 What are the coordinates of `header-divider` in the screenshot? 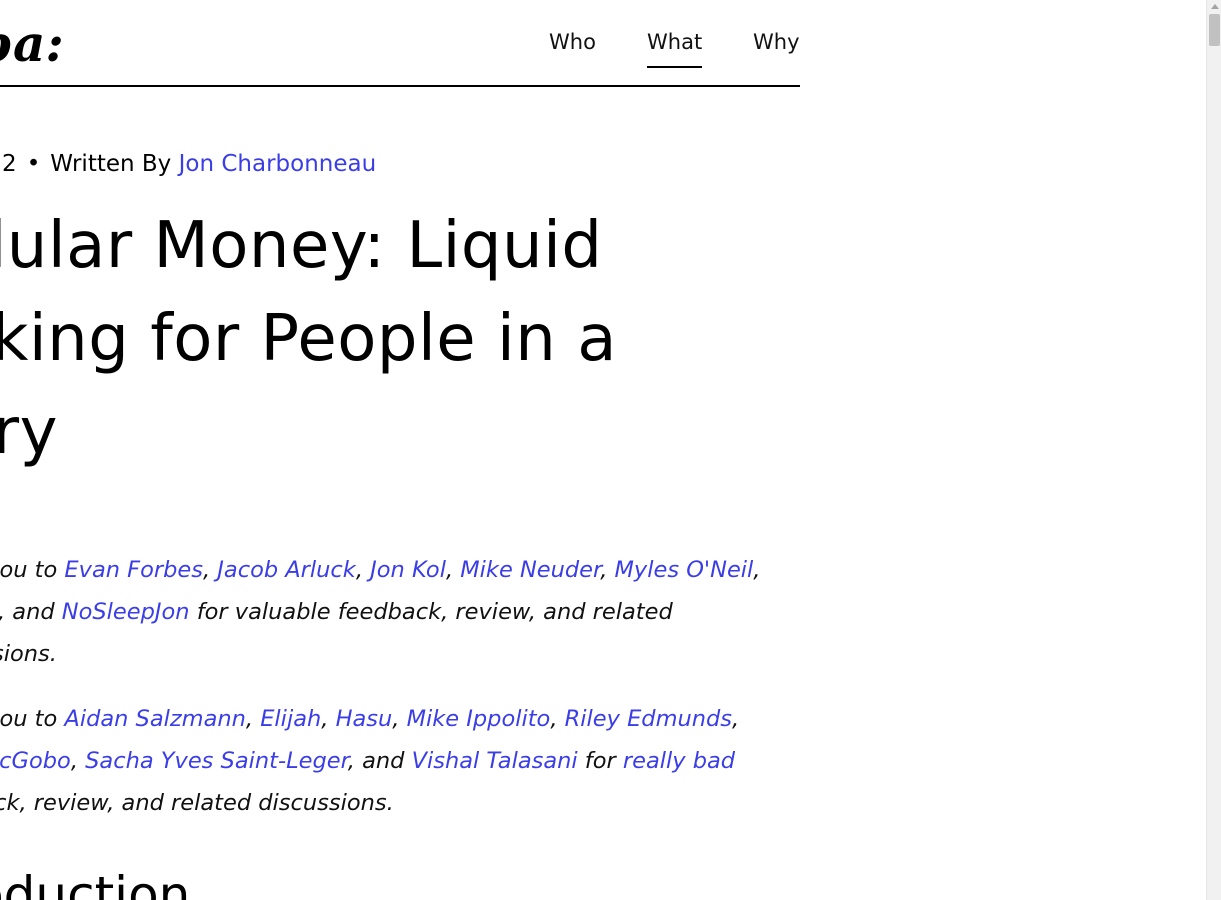 It's located at (400, 86).